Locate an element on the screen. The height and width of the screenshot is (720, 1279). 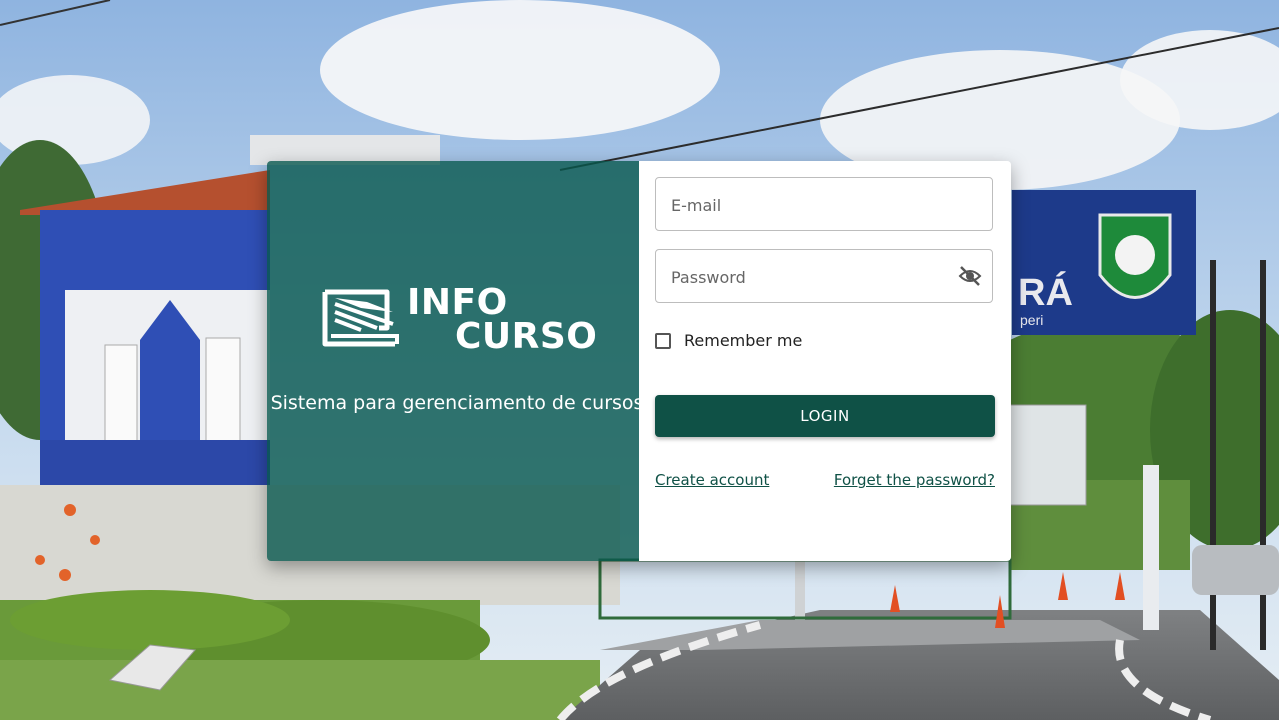
eye-off-icon is located at coordinates (970, 276).